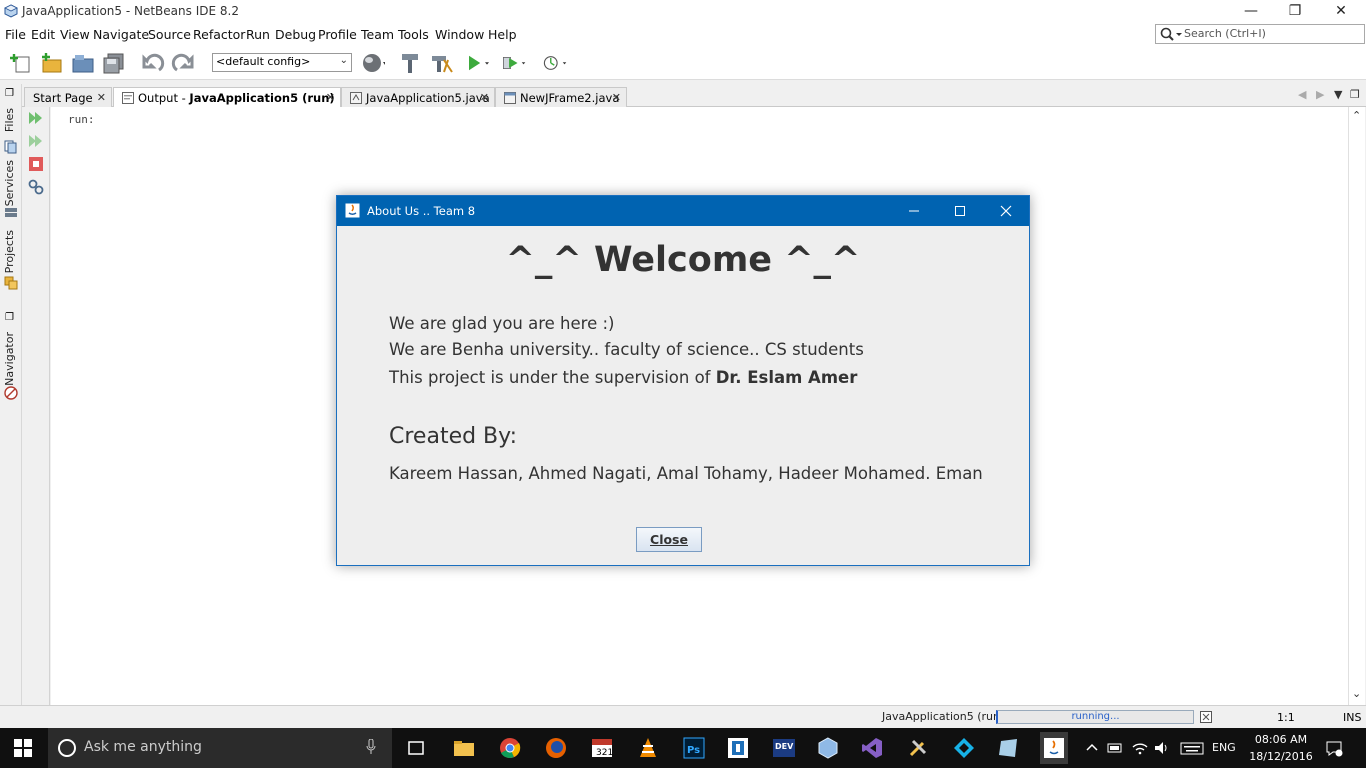 The width and height of the screenshot is (1366, 768). I want to click on tab-files: Files, so click(11, 131).